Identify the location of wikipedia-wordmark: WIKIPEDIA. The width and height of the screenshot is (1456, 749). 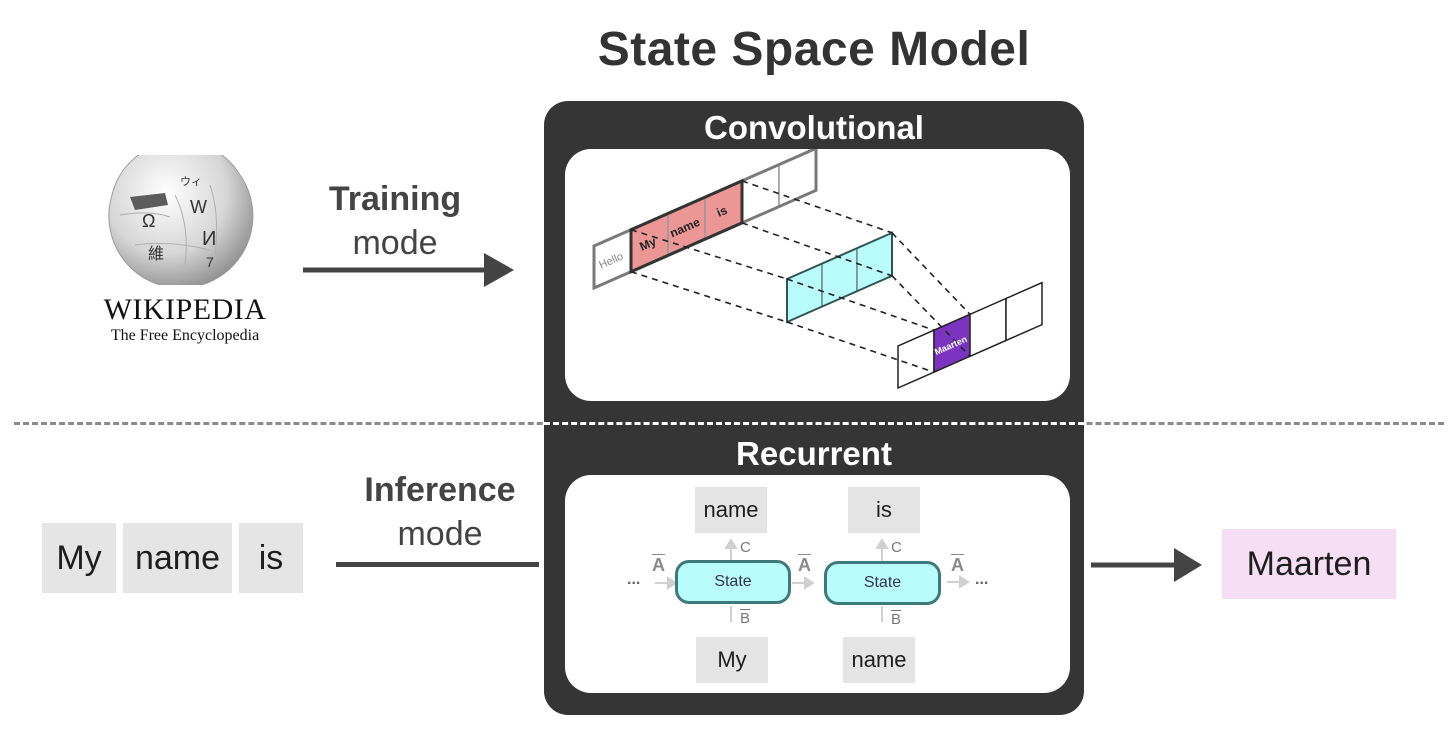
(185, 309).